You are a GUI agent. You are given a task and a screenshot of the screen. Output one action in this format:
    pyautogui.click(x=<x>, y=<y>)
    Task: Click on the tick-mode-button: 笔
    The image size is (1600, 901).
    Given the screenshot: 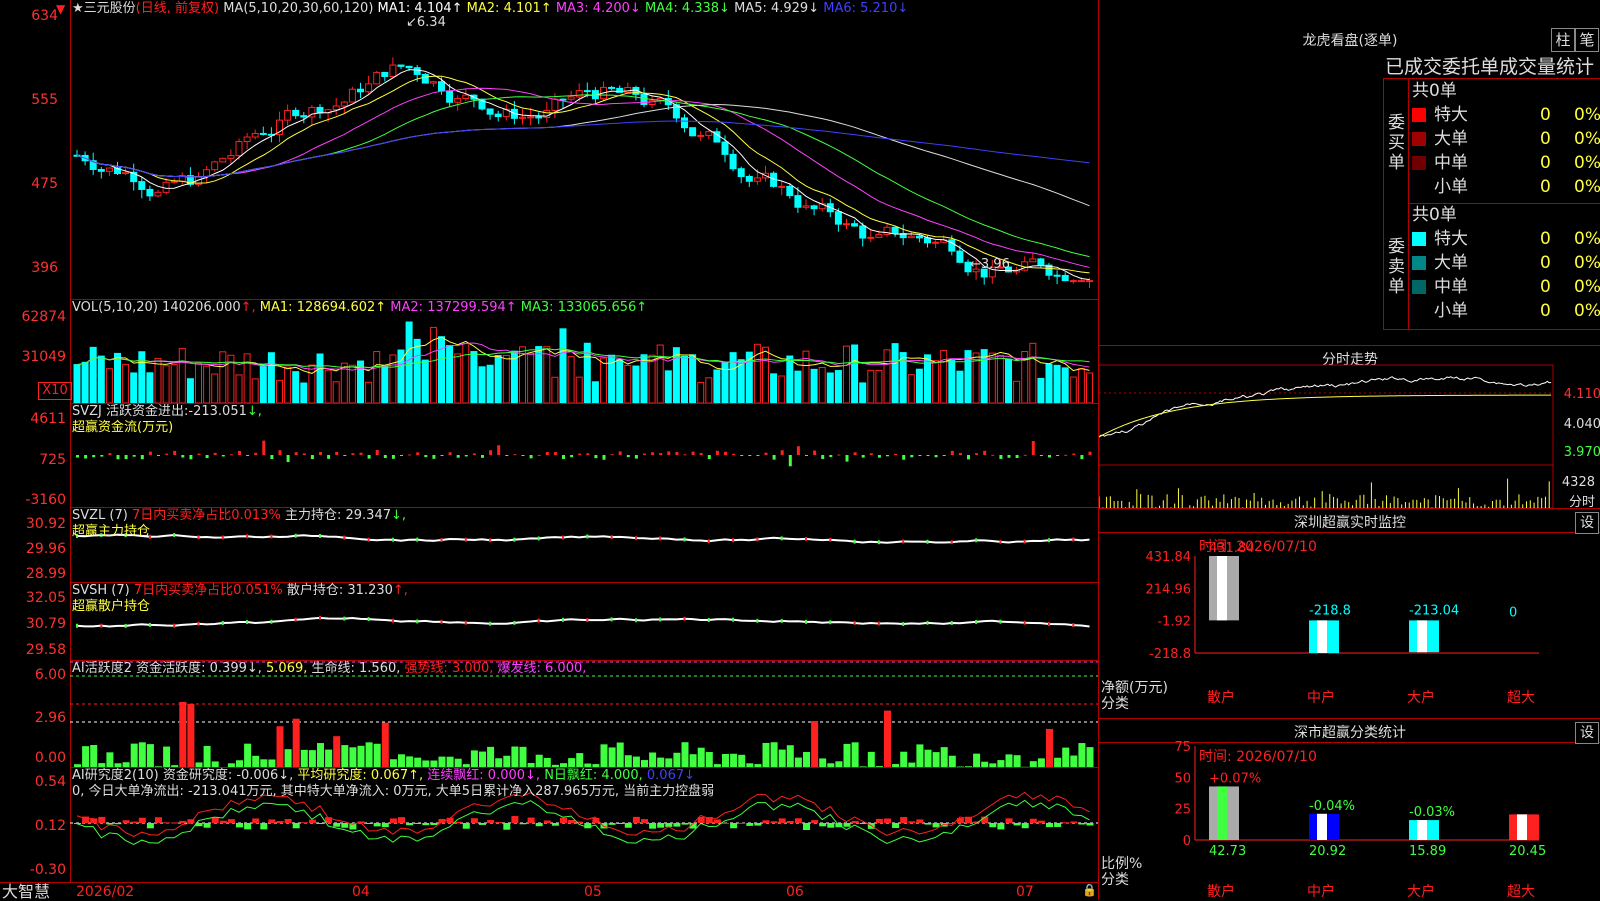 What is the action you would take?
    pyautogui.click(x=1587, y=40)
    